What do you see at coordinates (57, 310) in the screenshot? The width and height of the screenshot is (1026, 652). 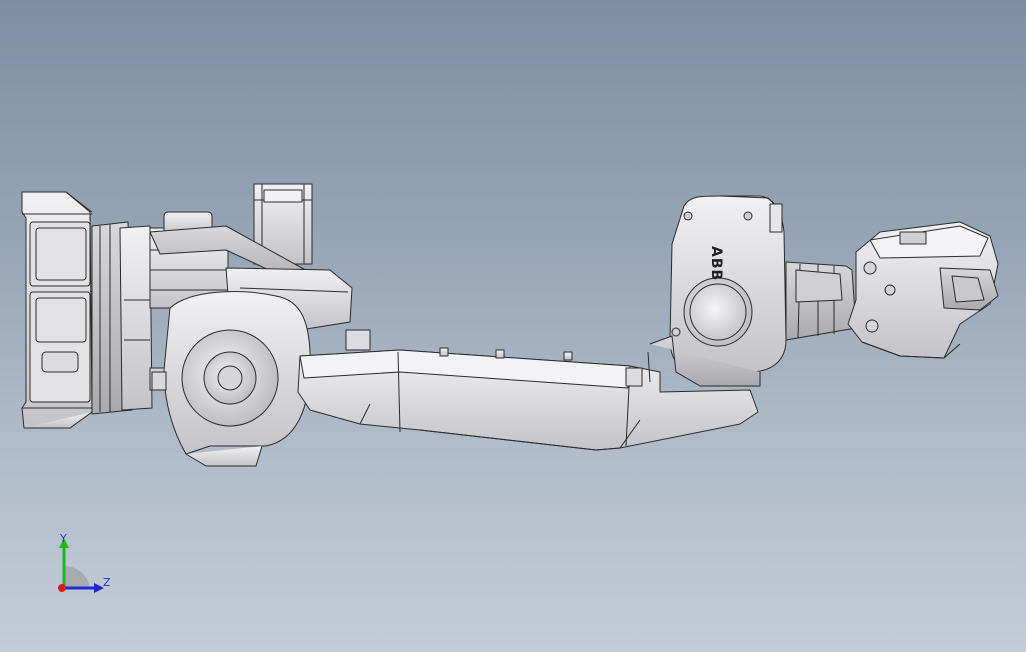 I see `base-flange` at bounding box center [57, 310].